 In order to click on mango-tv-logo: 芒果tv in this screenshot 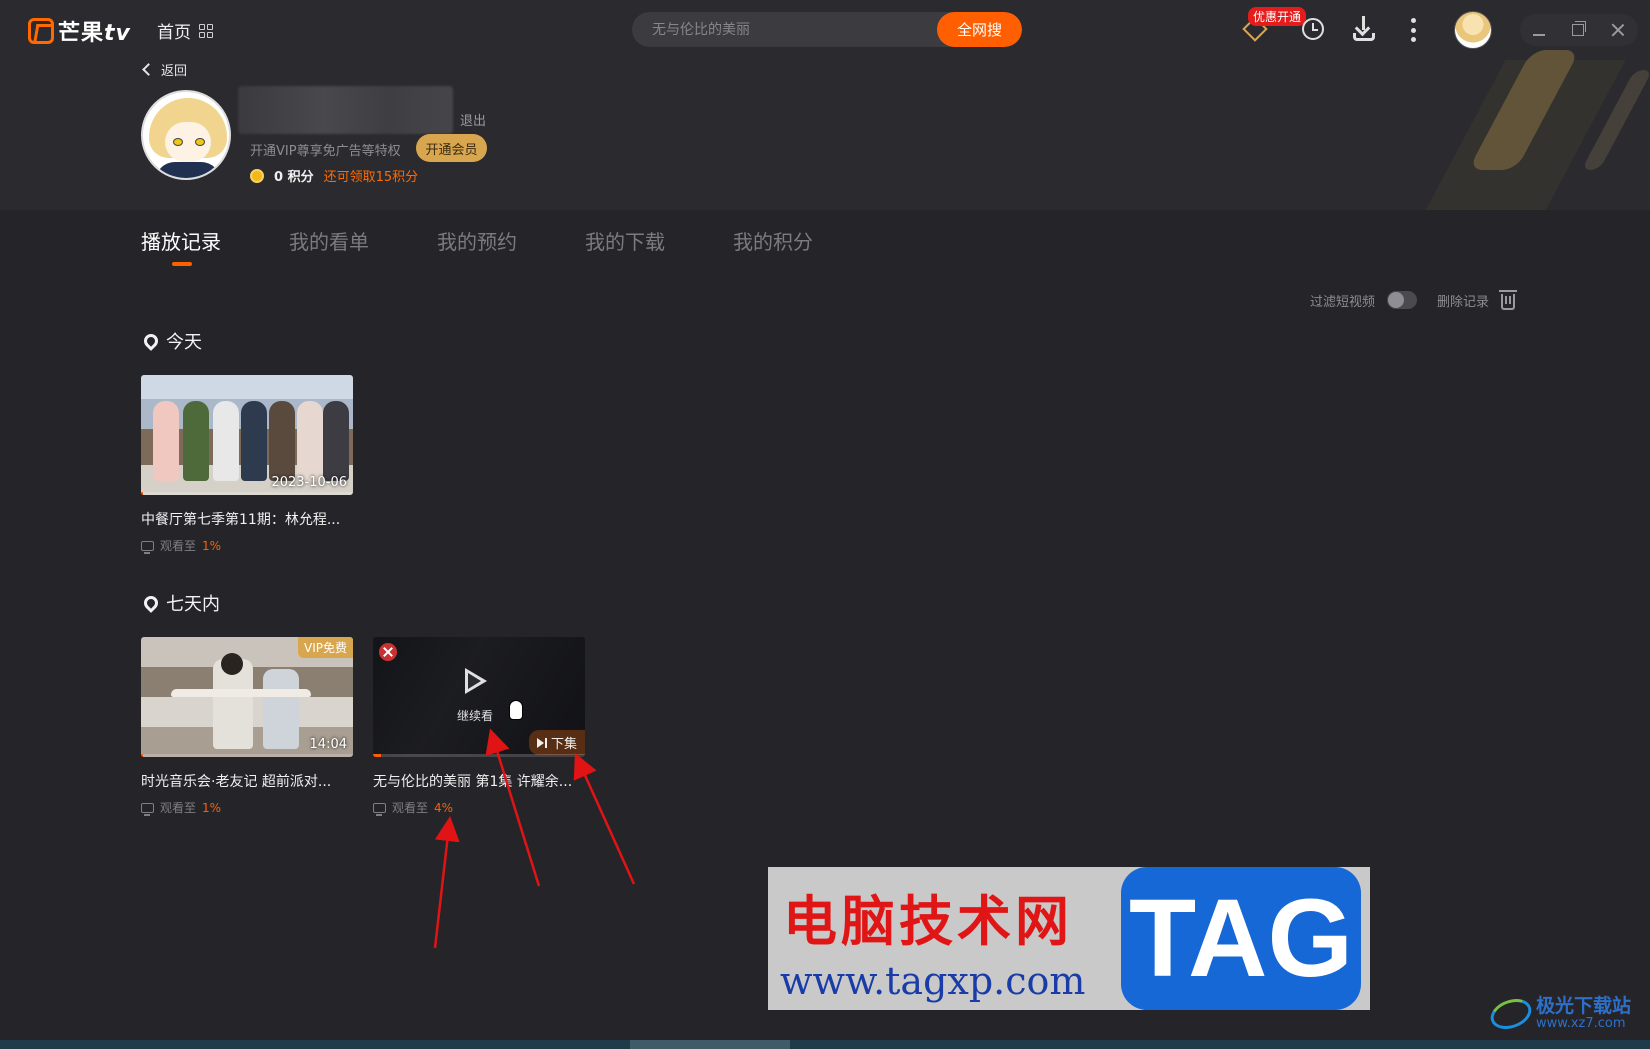, I will do `click(79, 31)`.